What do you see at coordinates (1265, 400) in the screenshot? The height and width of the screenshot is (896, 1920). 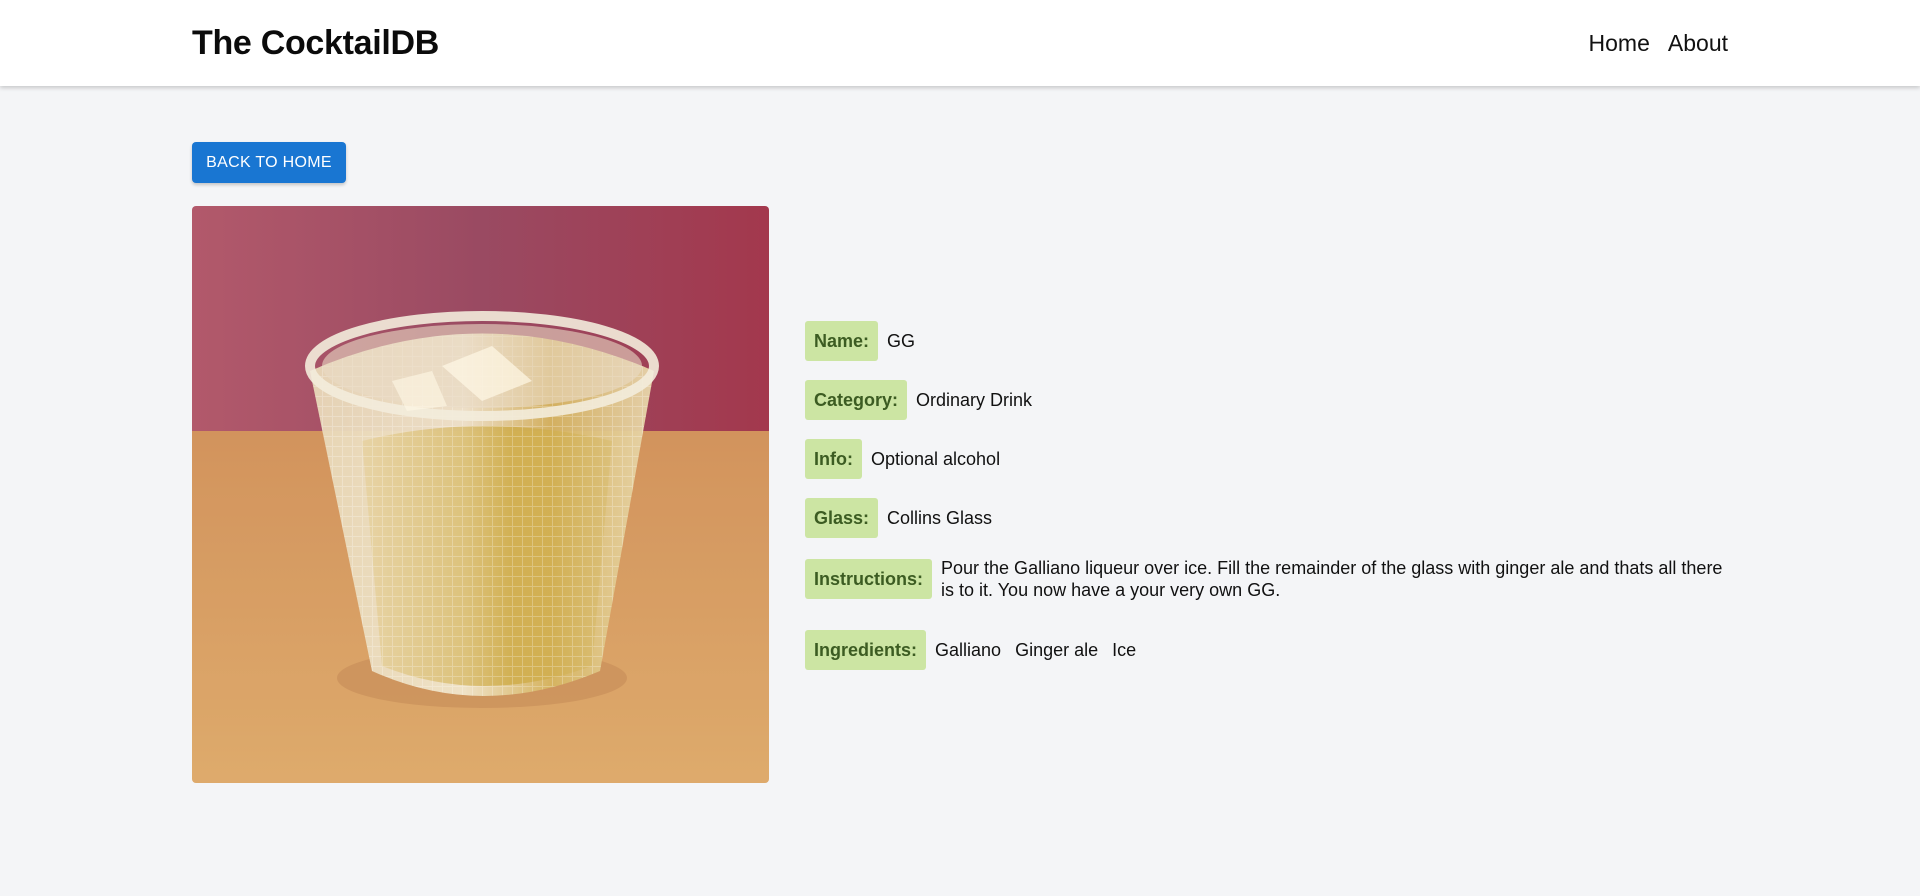 I see `detail-row-category: Category: Ordinary Drink` at bounding box center [1265, 400].